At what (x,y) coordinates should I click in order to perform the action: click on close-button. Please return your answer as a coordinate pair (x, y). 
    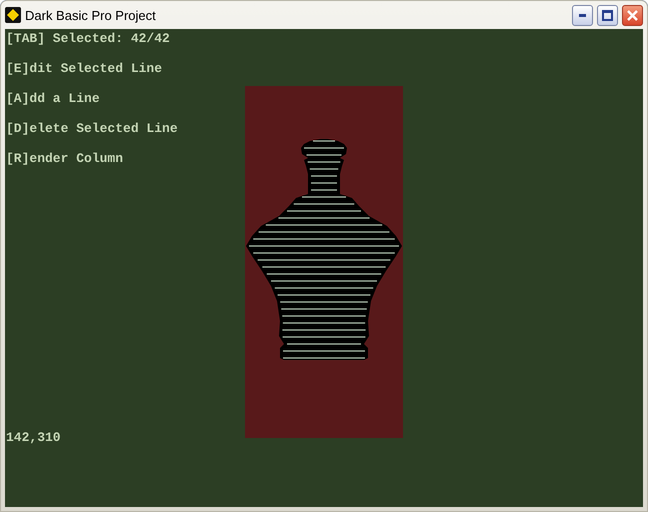
    Looking at the image, I should click on (632, 15).